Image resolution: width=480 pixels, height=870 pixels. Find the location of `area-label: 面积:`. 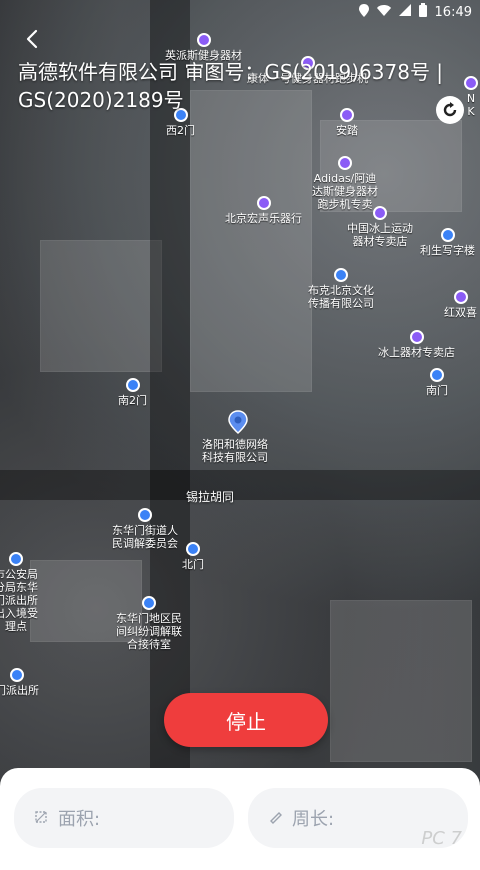

area-label: 面积: is located at coordinates (79, 819).